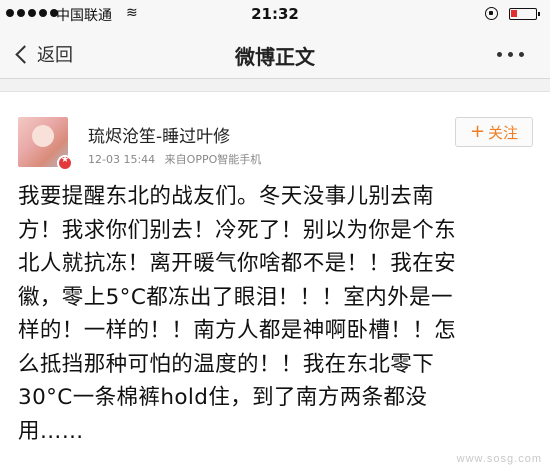 This screenshot has width=550, height=469. Describe the element at coordinates (275, 57) in the screenshot. I see `page-title: 微博正文` at that location.